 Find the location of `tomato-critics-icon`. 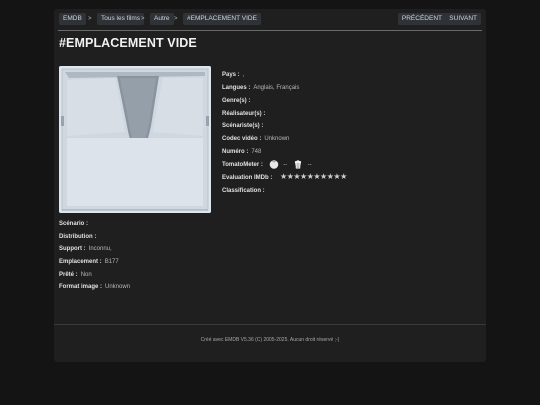

tomato-critics-icon is located at coordinates (273, 165).